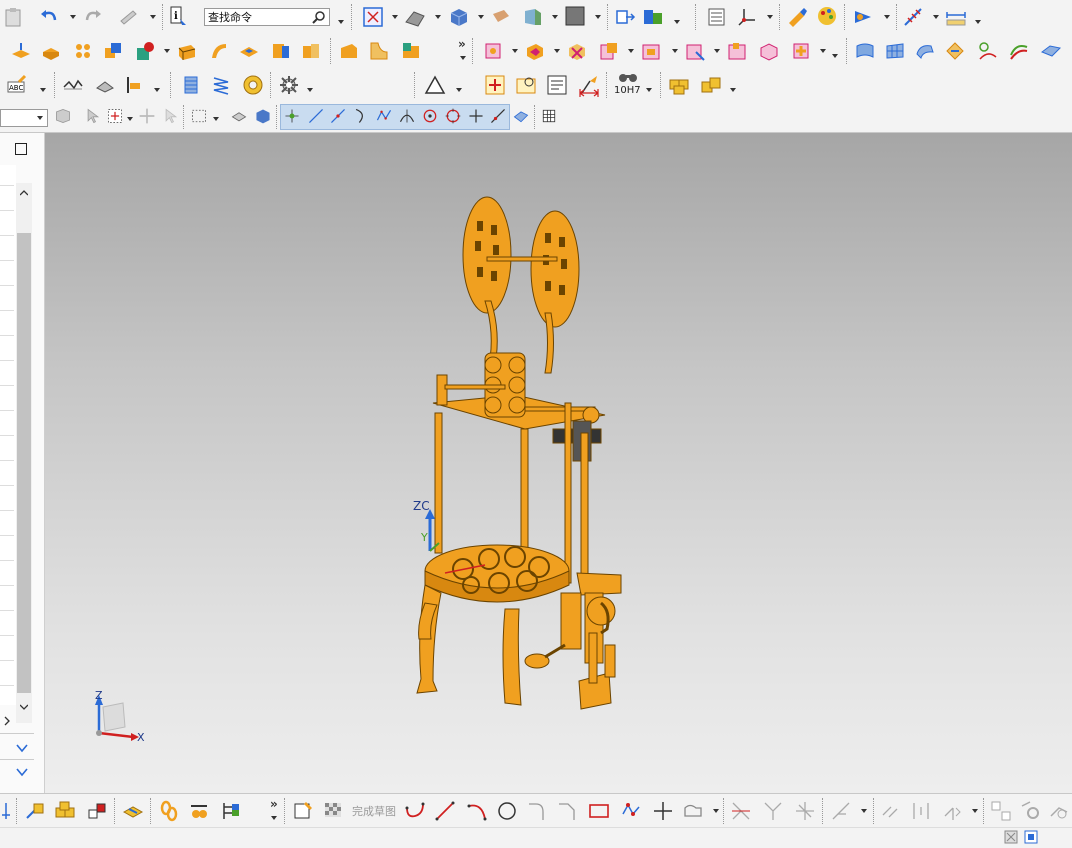 This screenshot has height=848, width=1072. Describe the element at coordinates (477, 811) in the screenshot. I see `arc-icon` at that location.